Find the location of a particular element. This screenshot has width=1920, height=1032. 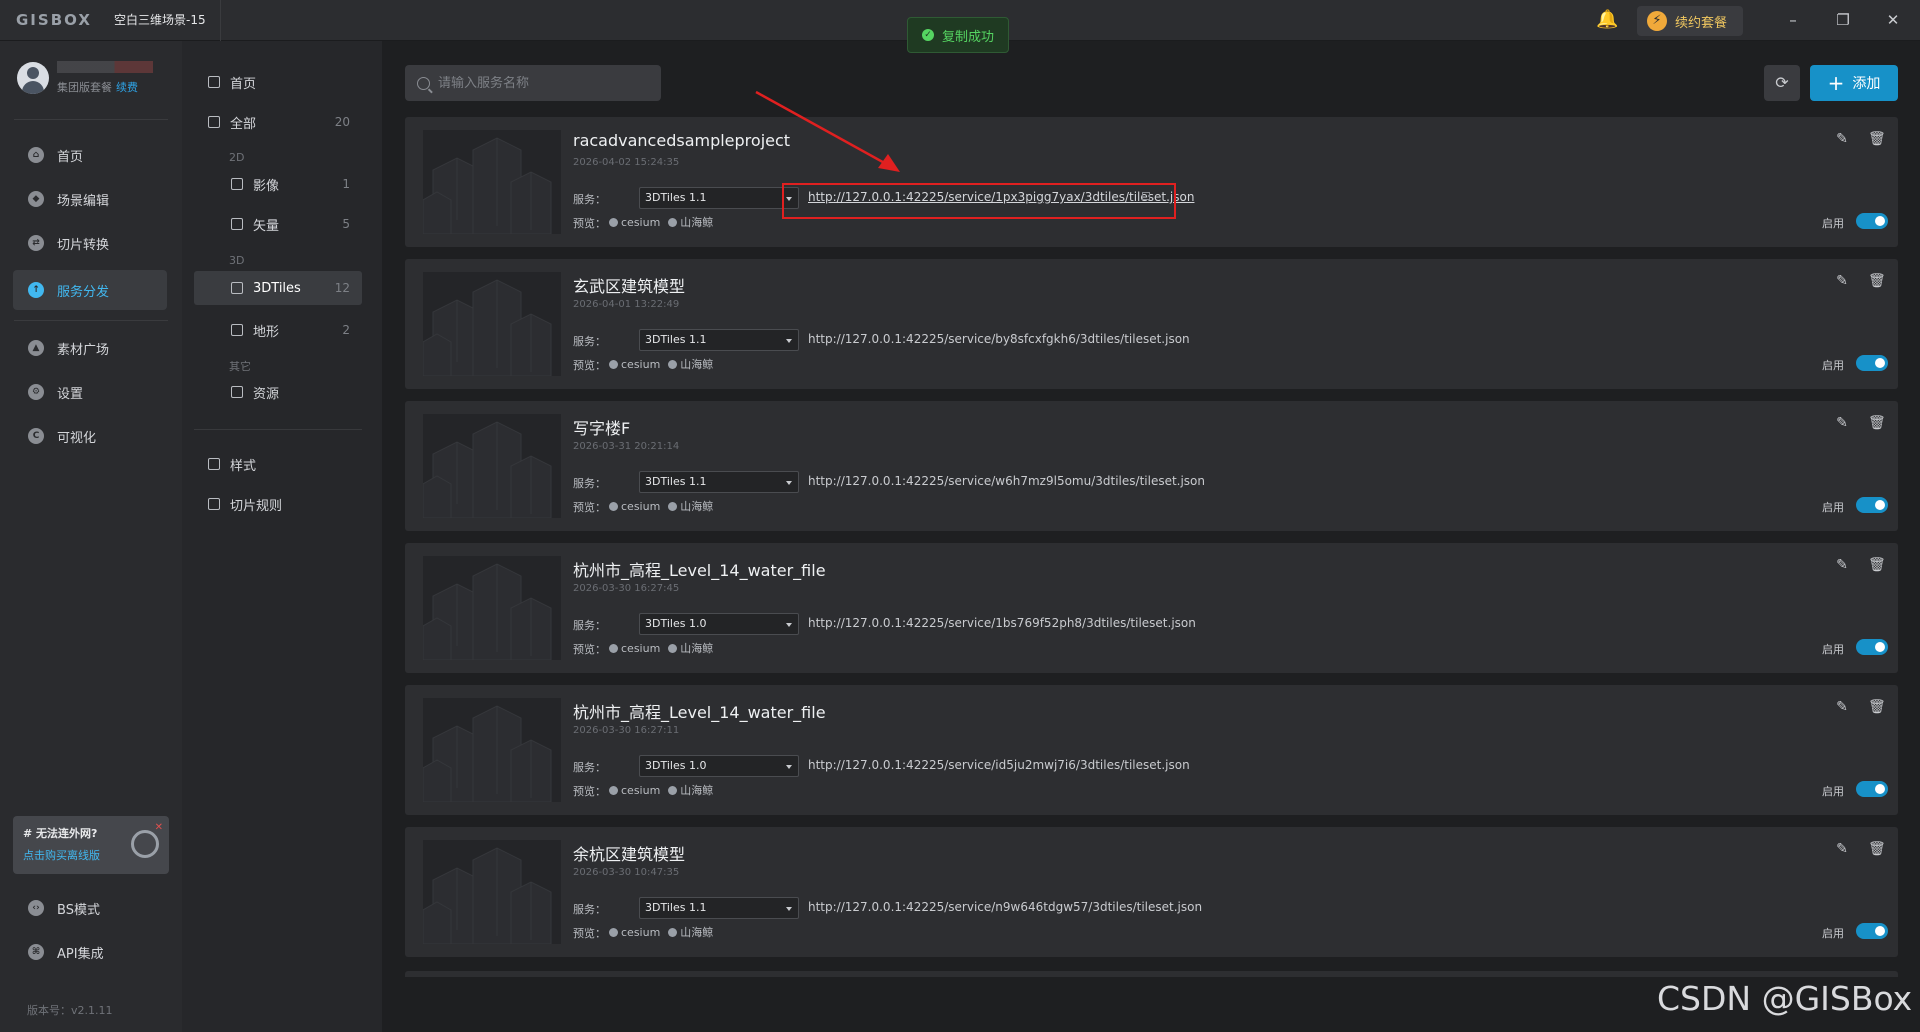

bell-icon: 🔔 is located at coordinates (1607, 20).